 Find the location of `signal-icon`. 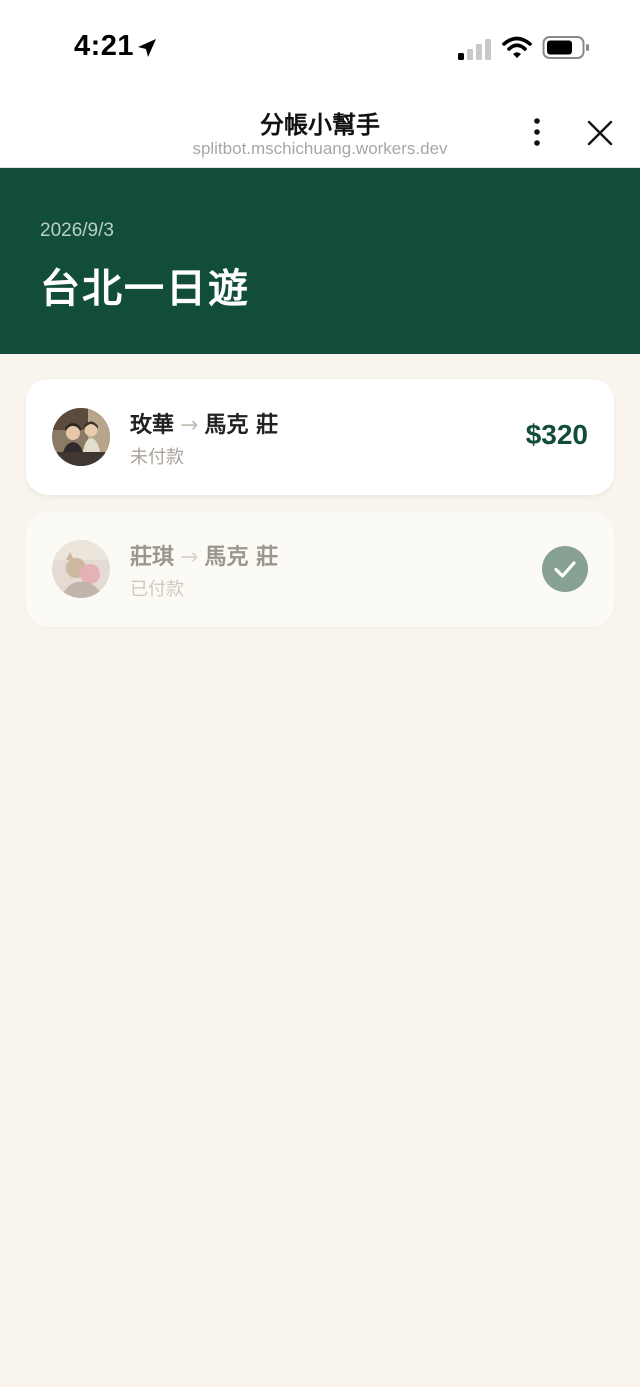

signal-icon is located at coordinates (474, 49).